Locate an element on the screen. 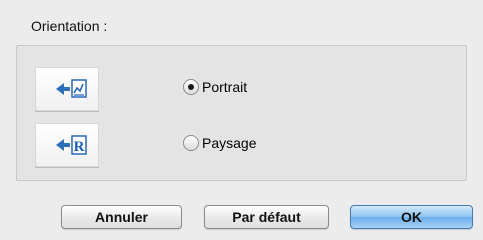  landscape-radio is located at coordinates (191, 143).